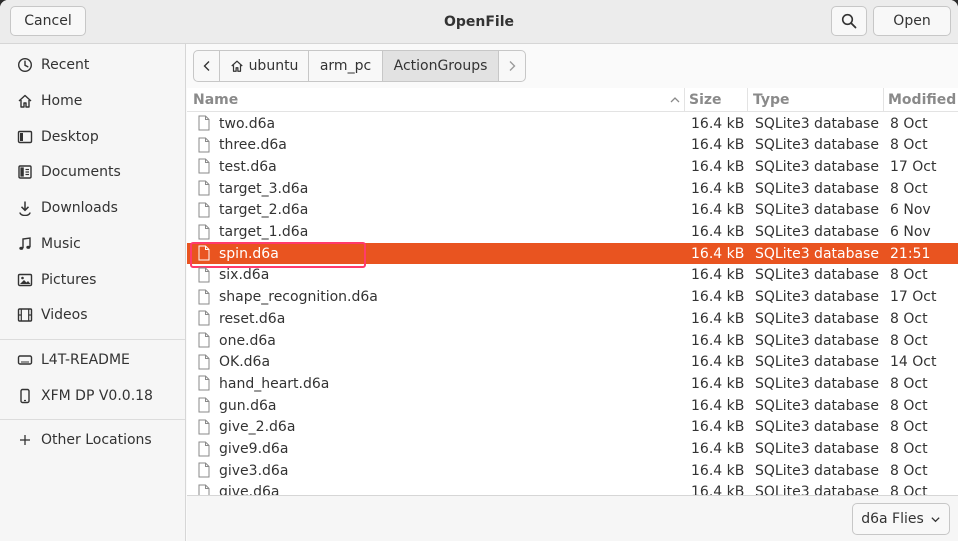 The width and height of the screenshot is (958, 541). Describe the element at coordinates (572, 210) in the screenshot. I see `file-row: target_2.d6a 16.4 kB SQLite3 database 6 Nov` at that location.